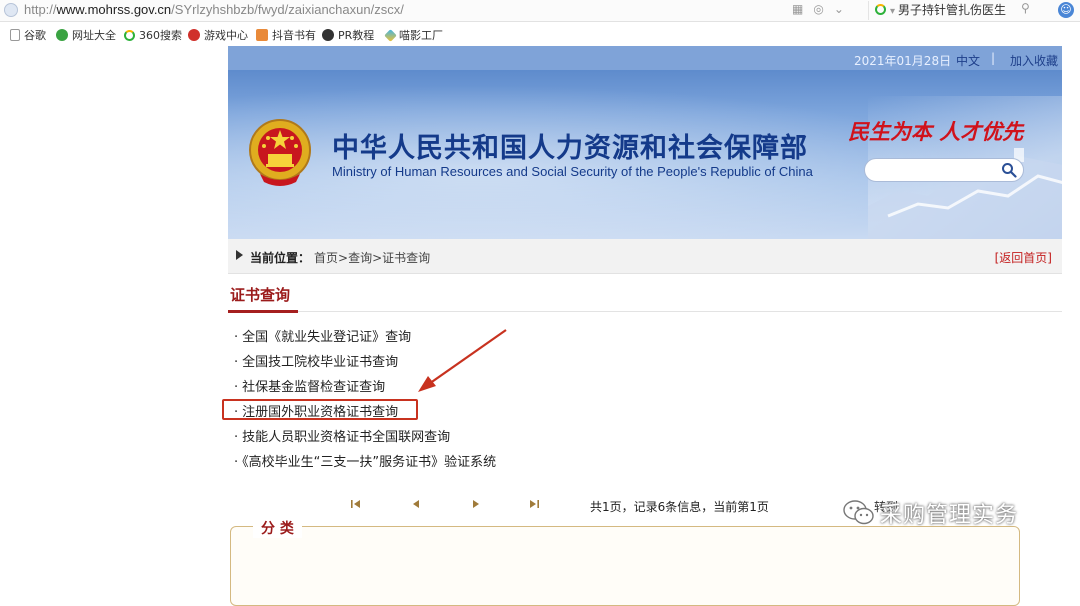  What do you see at coordinates (416, 504) in the screenshot?
I see `prev-page-icon` at bounding box center [416, 504].